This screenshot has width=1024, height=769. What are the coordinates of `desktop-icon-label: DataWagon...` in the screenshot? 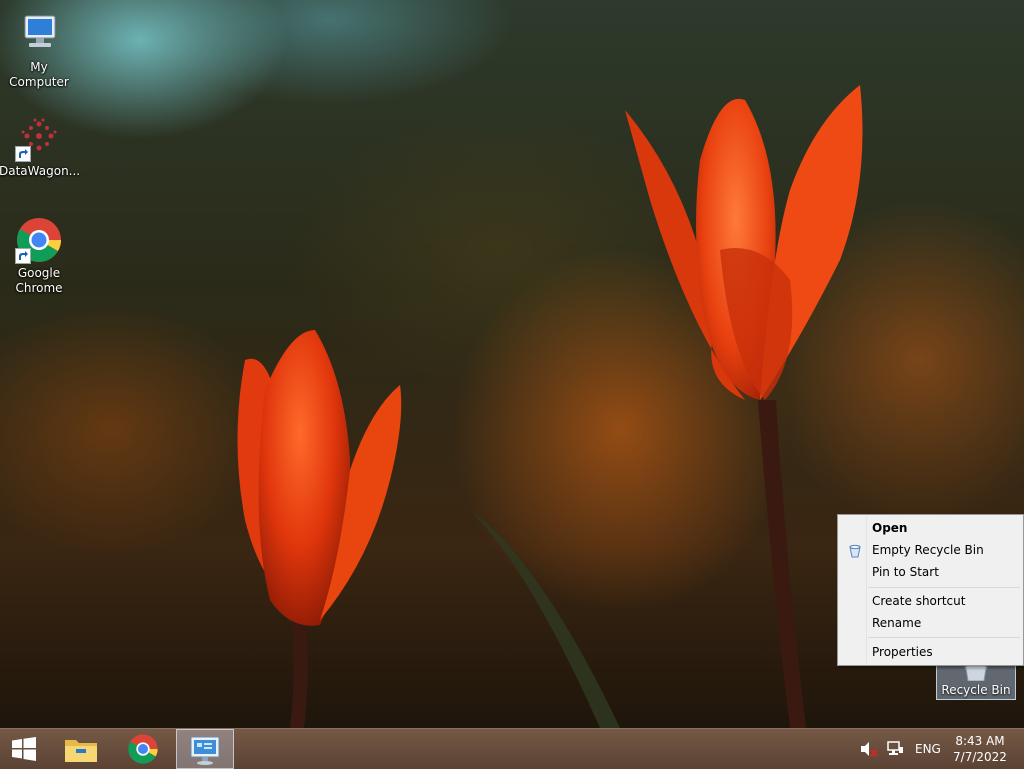 It's located at (40, 171).